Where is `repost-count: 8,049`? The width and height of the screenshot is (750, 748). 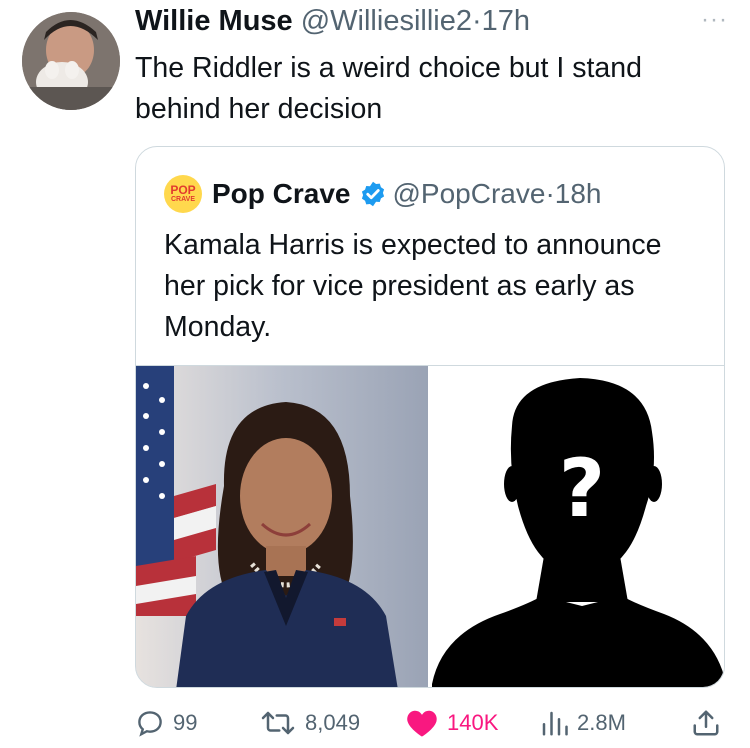
repost-count: 8,049 is located at coordinates (333, 722).